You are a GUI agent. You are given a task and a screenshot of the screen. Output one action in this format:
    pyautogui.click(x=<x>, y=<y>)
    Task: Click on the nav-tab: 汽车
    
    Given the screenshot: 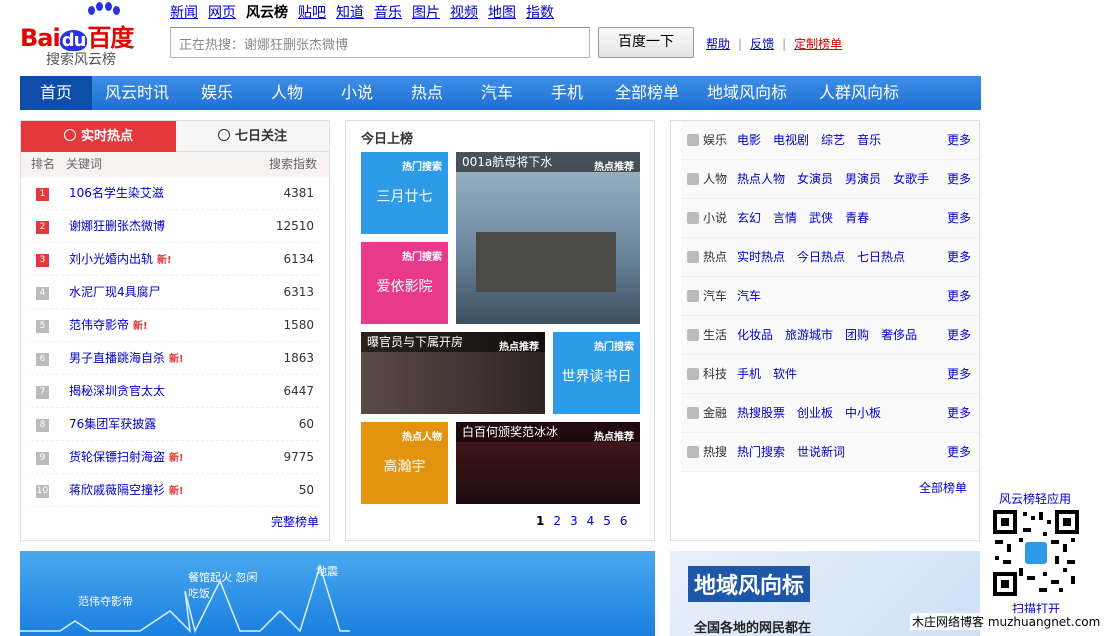 What is the action you would take?
    pyautogui.click(x=497, y=93)
    